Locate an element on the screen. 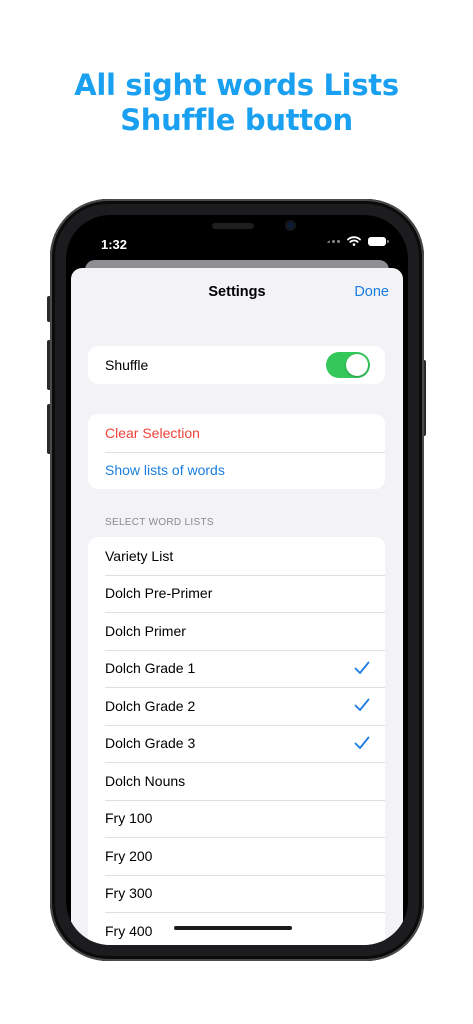  list-item: Fry 300 is located at coordinates (236, 893).